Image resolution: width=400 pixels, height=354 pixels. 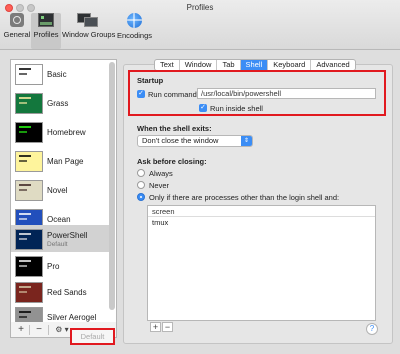 What do you see at coordinates (65, 161) in the screenshot?
I see `profile-name: Man Page` at bounding box center [65, 161].